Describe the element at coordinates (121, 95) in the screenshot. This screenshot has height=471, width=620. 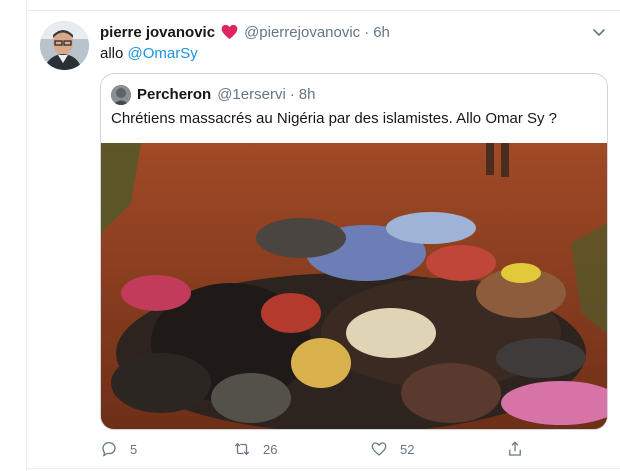
I see `quoted-avatar` at that location.